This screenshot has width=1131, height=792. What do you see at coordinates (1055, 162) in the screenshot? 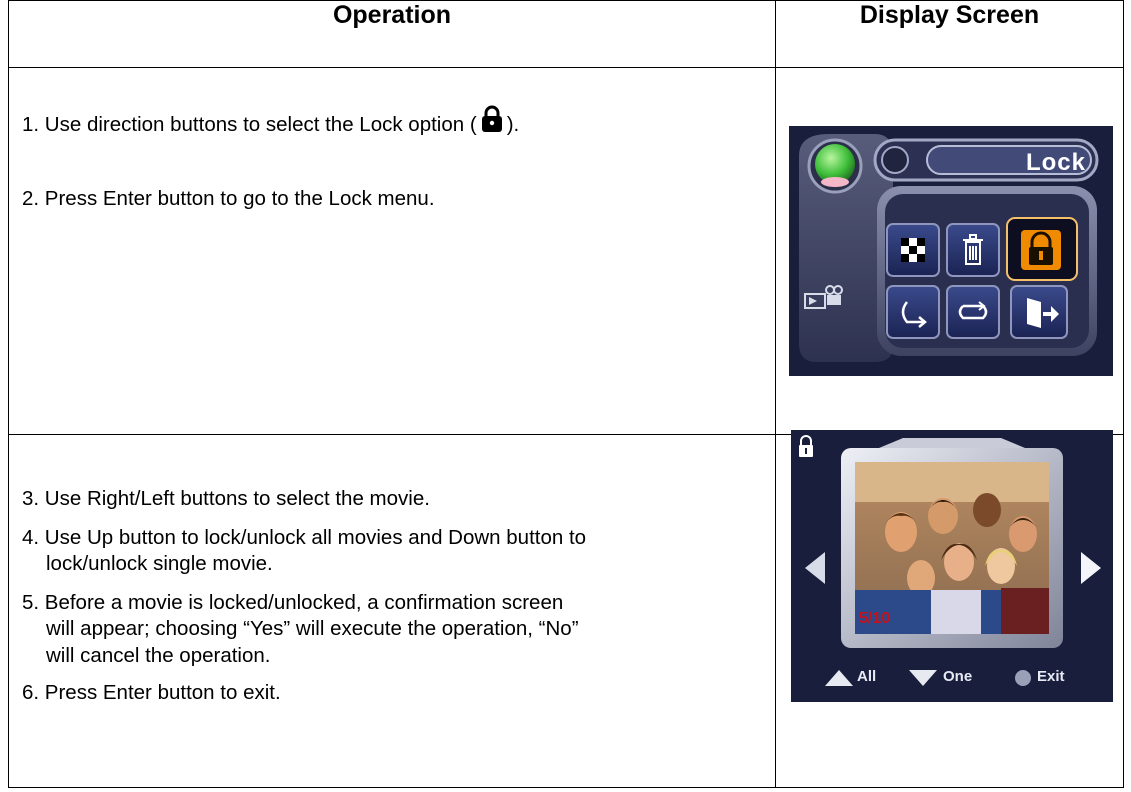
I see `menu-title: Lock` at bounding box center [1055, 162].